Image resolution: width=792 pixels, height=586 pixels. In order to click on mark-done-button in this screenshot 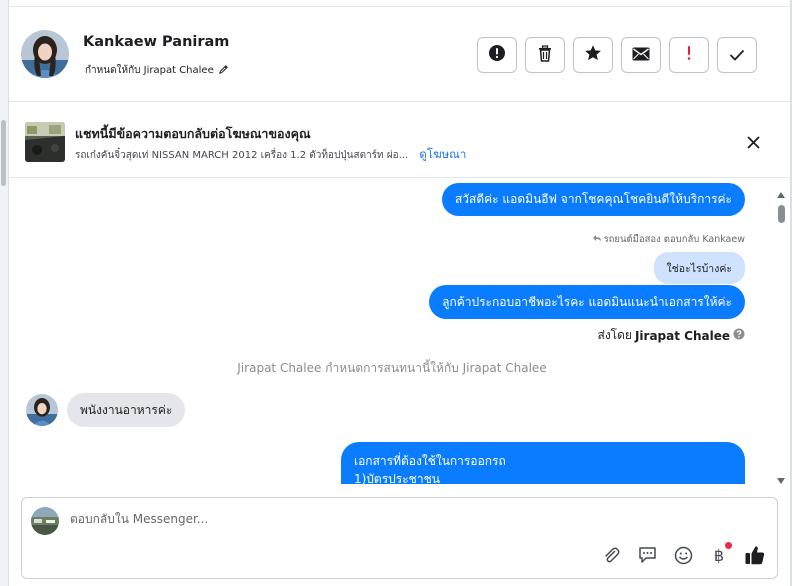, I will do `click(737, 55)`.